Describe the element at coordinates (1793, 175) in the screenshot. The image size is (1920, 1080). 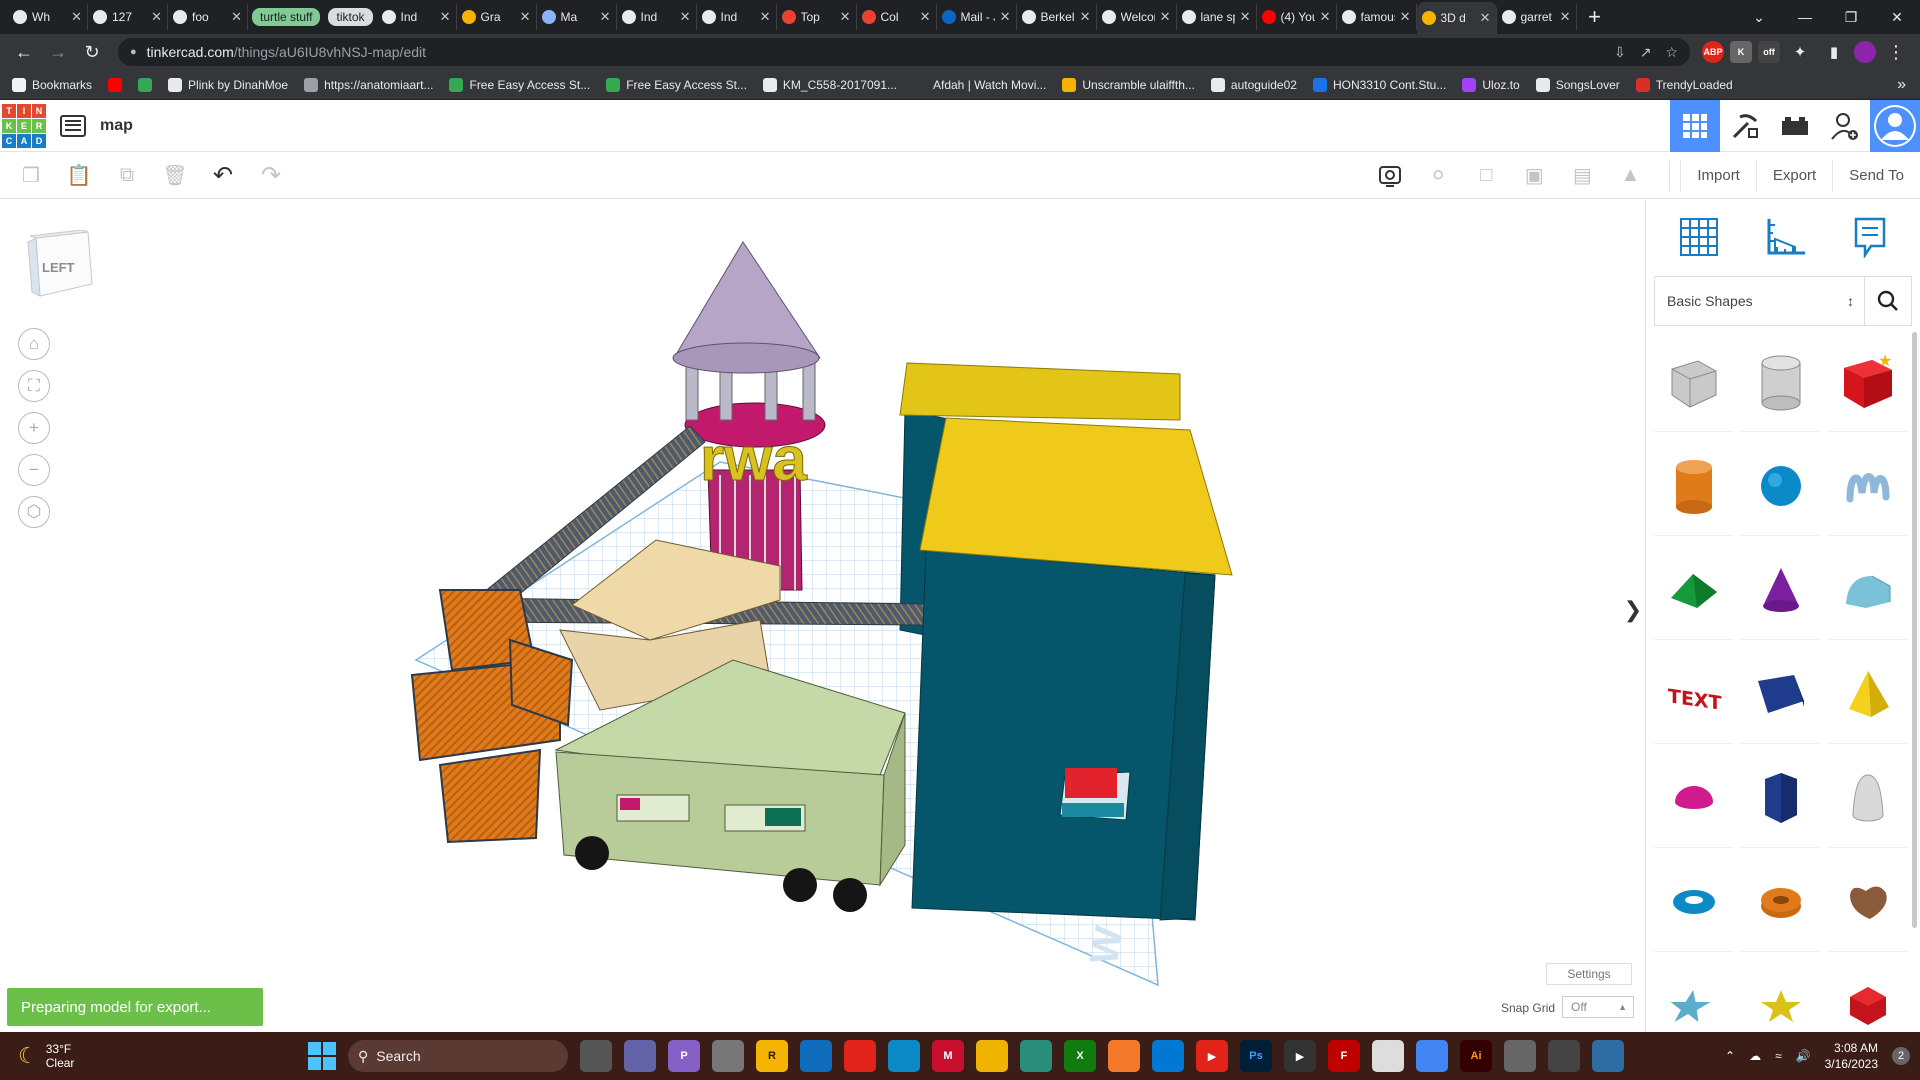
I see `export-button: Export` at that location.